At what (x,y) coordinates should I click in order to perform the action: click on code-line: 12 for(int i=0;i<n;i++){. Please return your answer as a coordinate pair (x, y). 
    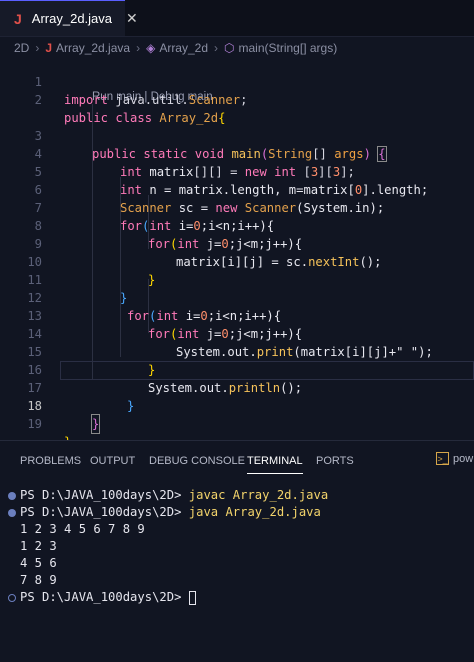
    Looking at the image, I should click on (237, 297).